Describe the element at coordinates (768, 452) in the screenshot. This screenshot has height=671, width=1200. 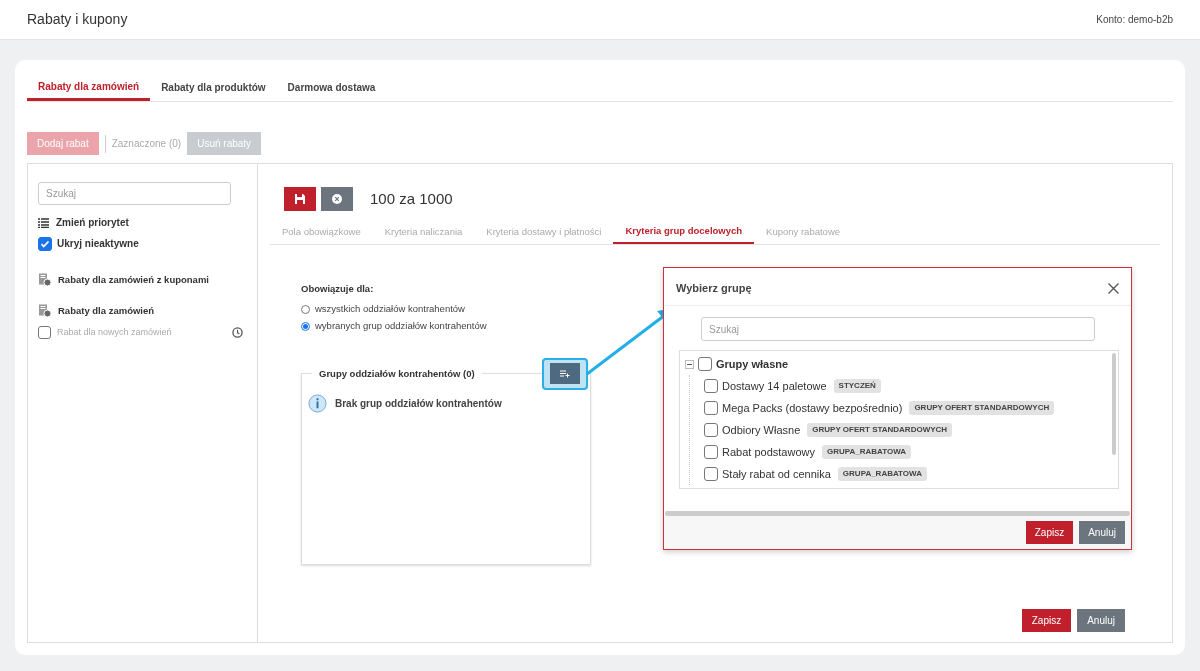
I see `tree-item-label: Rabat podstawowy` at that location.